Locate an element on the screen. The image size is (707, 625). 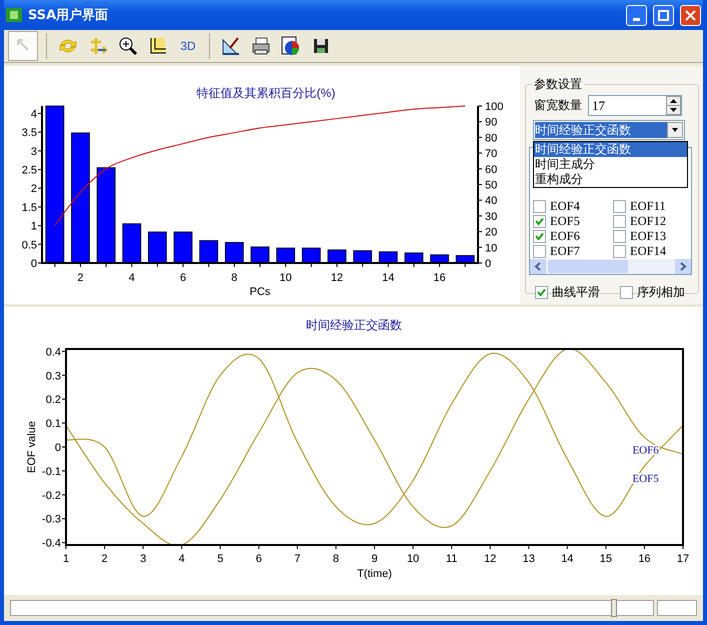
horizontal-scrollbar is located at coordinates (610, 266).